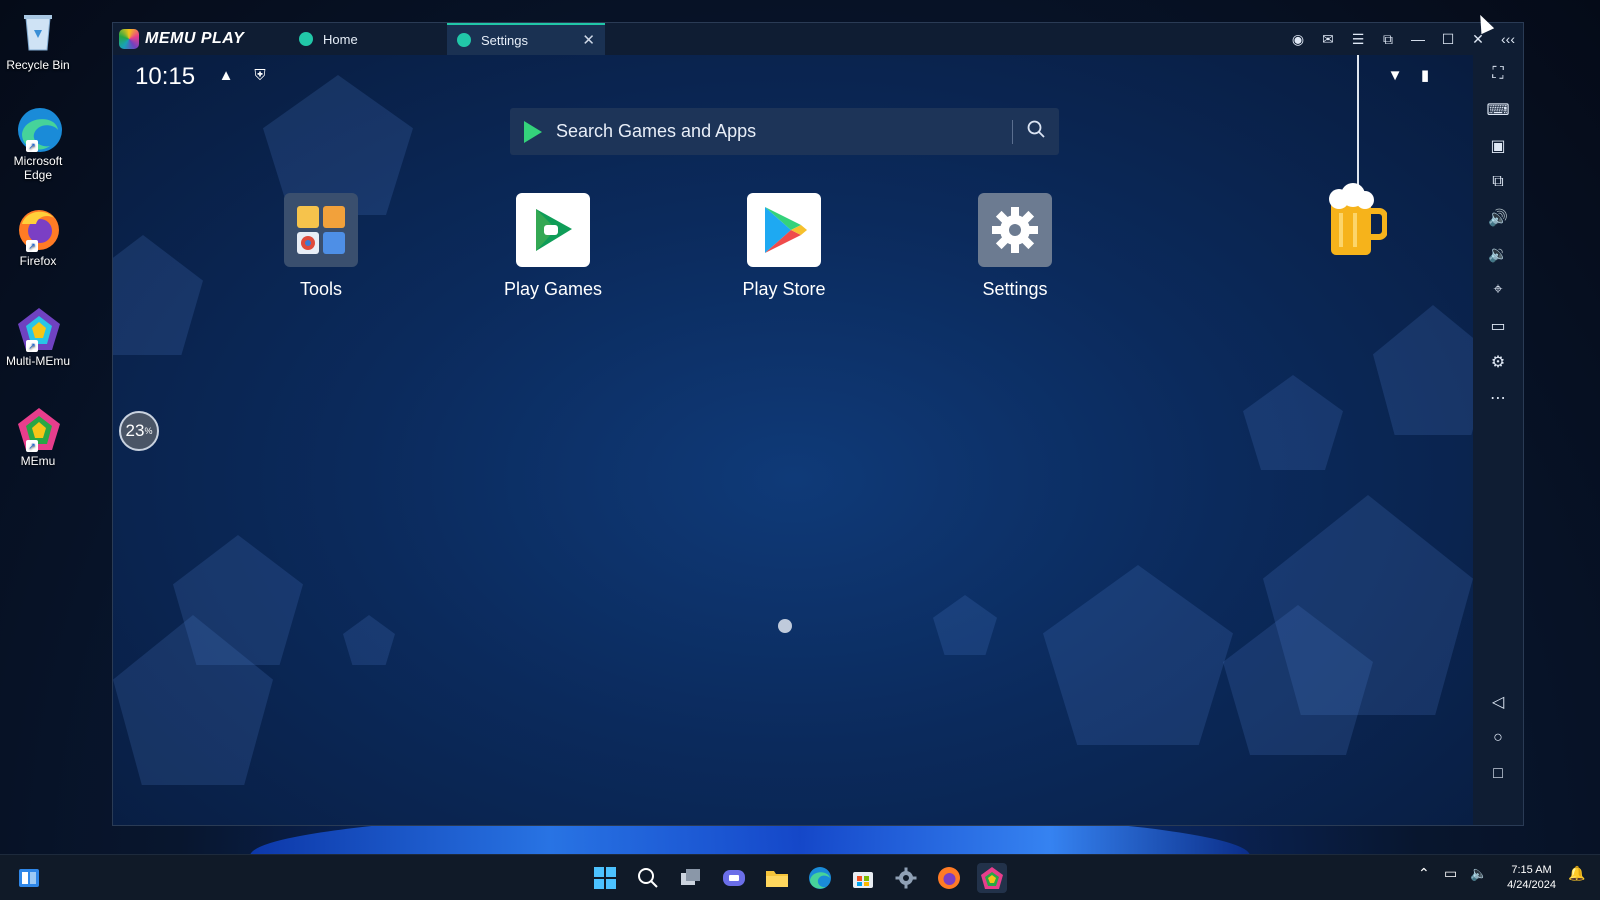 This screenshot has height=900, width=1600. Describe the element at coordinates (588, 40) in the screenshot. I see `close-tab-icon: ✕` at that location.